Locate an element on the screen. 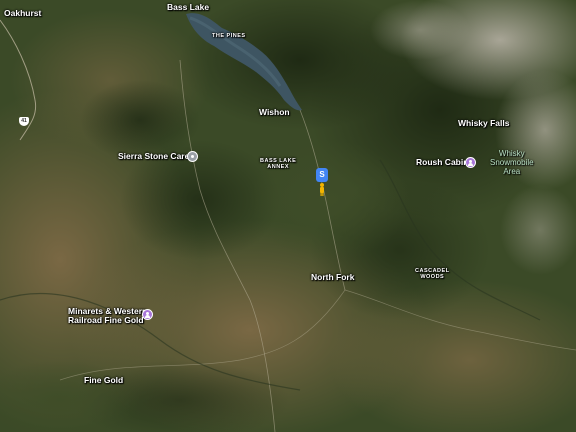 This screenshot has height=432, width=576. label-minarets-western: Minarets & Western Railroad Fine Gold is located at coordinates (107, 316).